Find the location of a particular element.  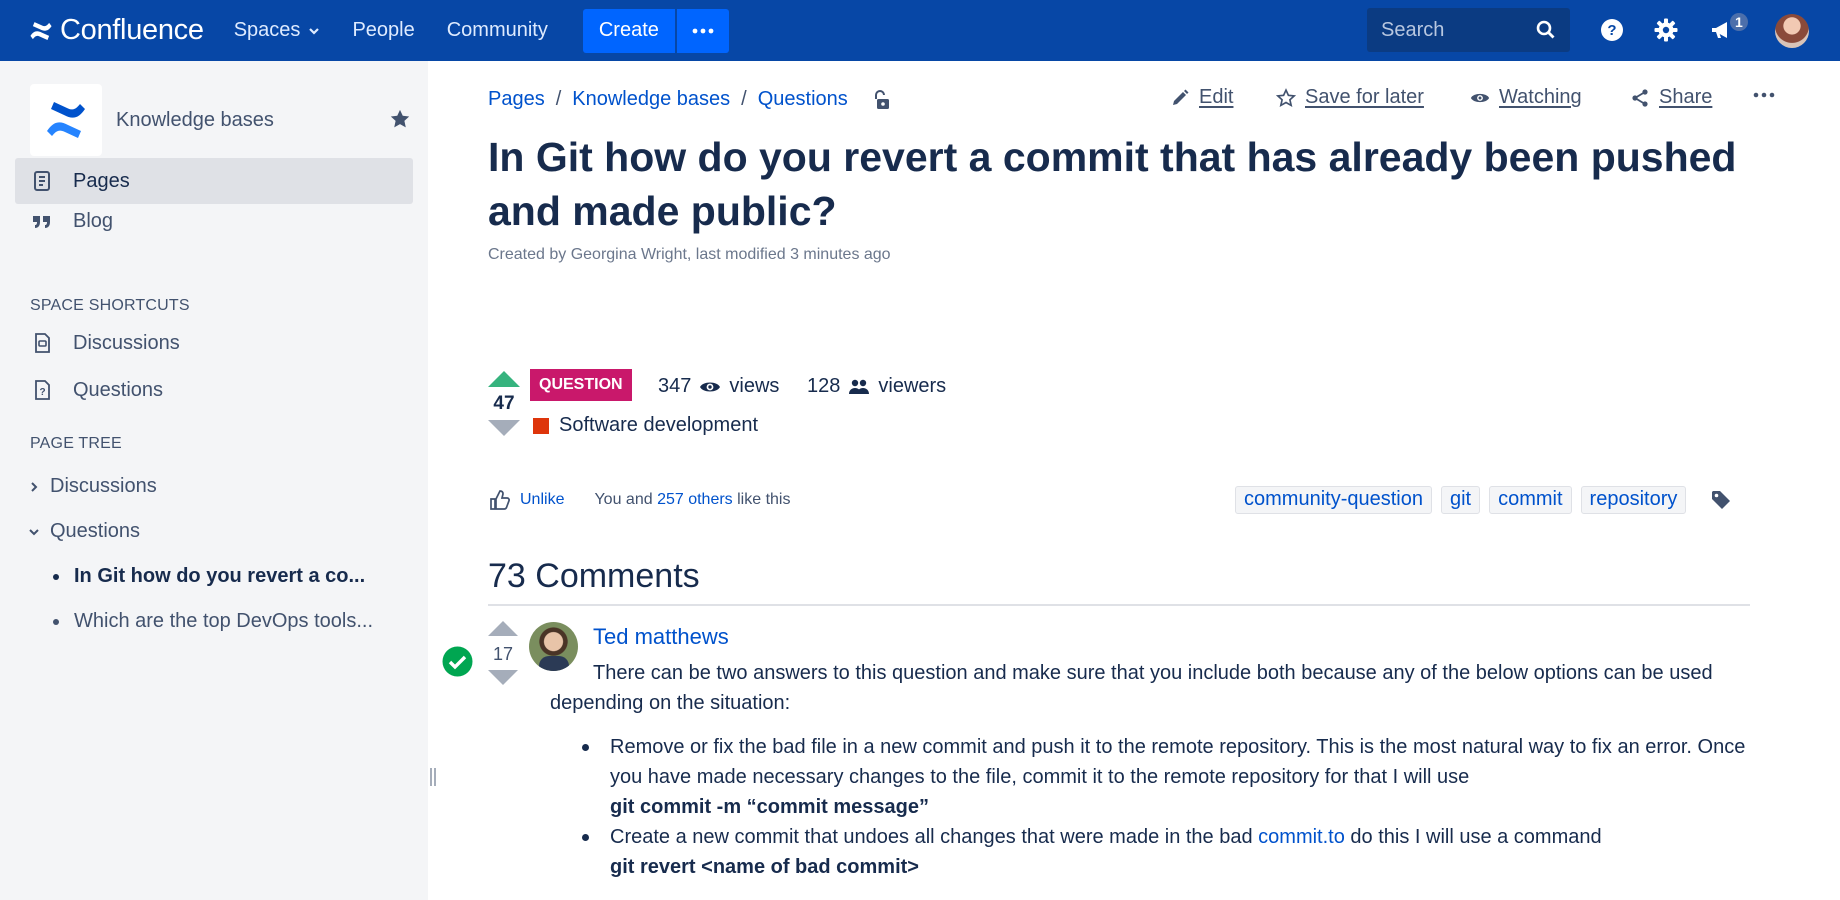

sidebar-item-discussions: Discussions is located at coordinates (214, 343).